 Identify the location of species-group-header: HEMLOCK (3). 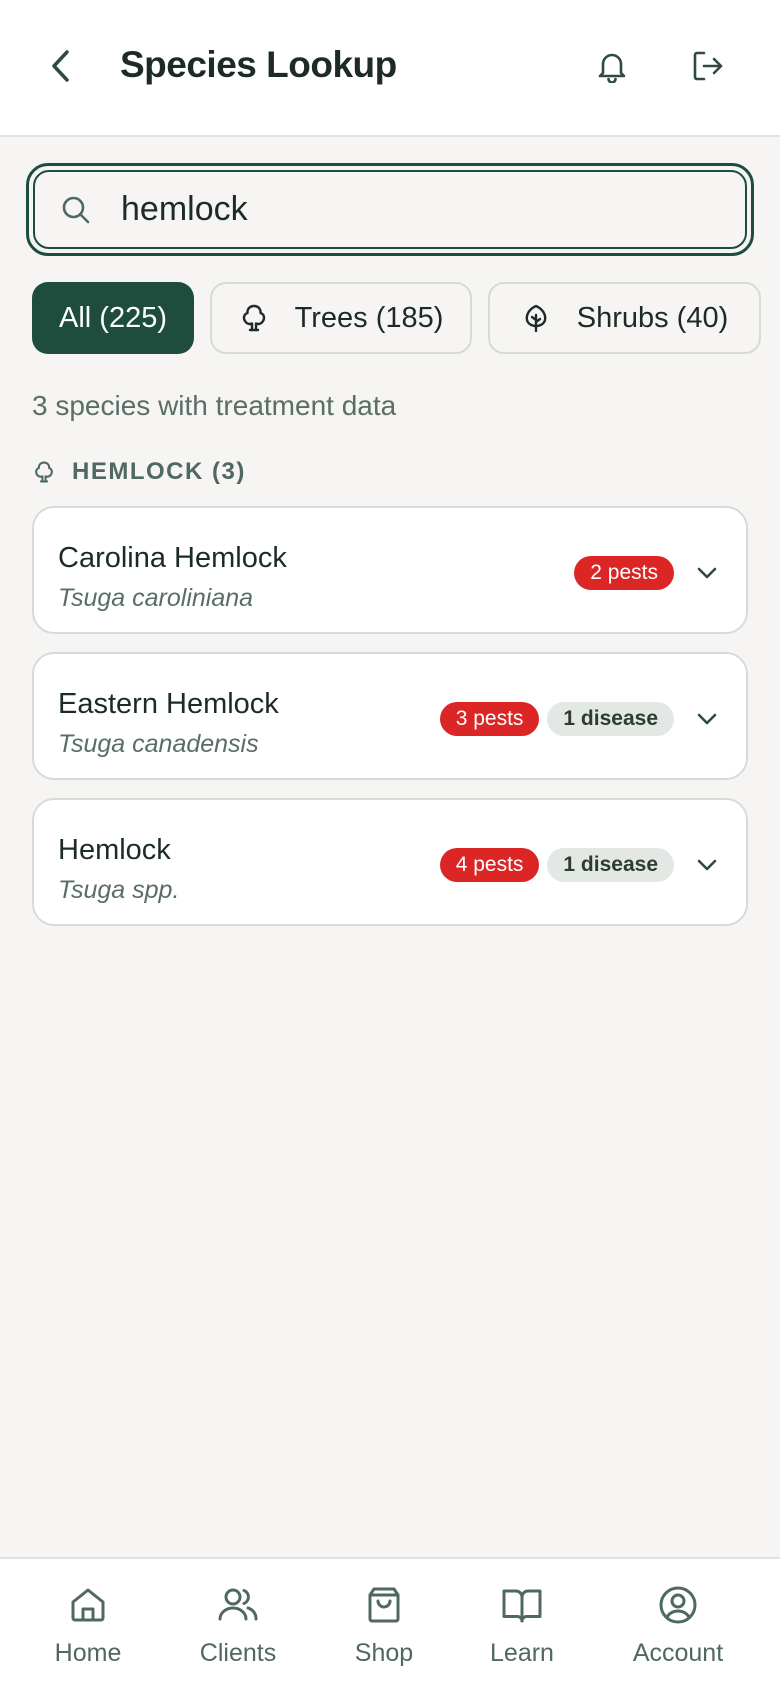
(139, 472).